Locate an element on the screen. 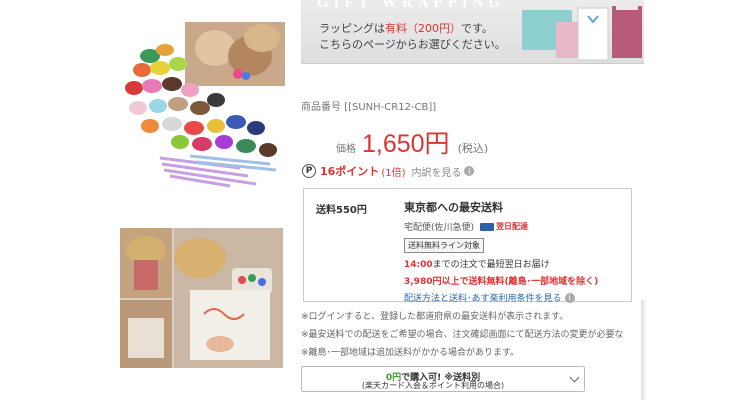  gift-boxes-image is located at coordinates (582, 31).